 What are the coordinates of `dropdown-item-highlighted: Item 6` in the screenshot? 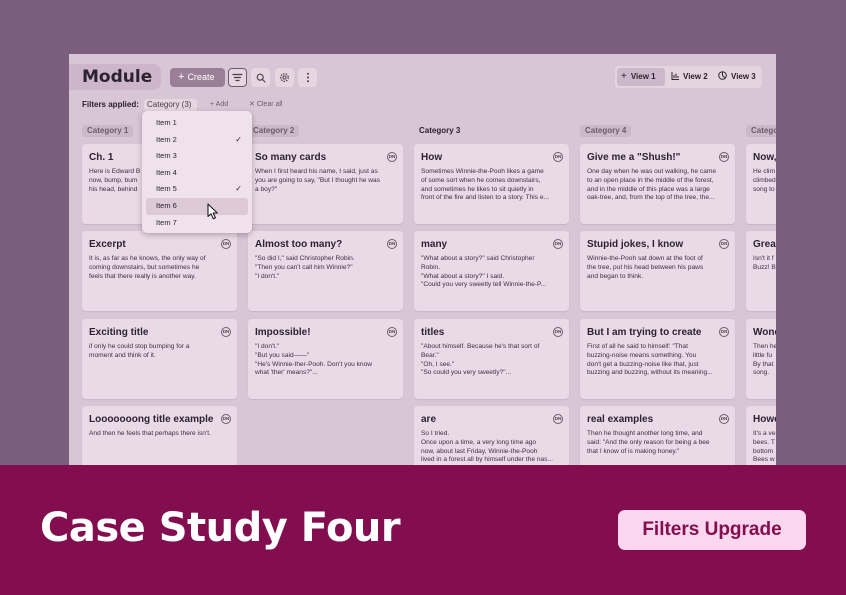 It's located at (197, 206).